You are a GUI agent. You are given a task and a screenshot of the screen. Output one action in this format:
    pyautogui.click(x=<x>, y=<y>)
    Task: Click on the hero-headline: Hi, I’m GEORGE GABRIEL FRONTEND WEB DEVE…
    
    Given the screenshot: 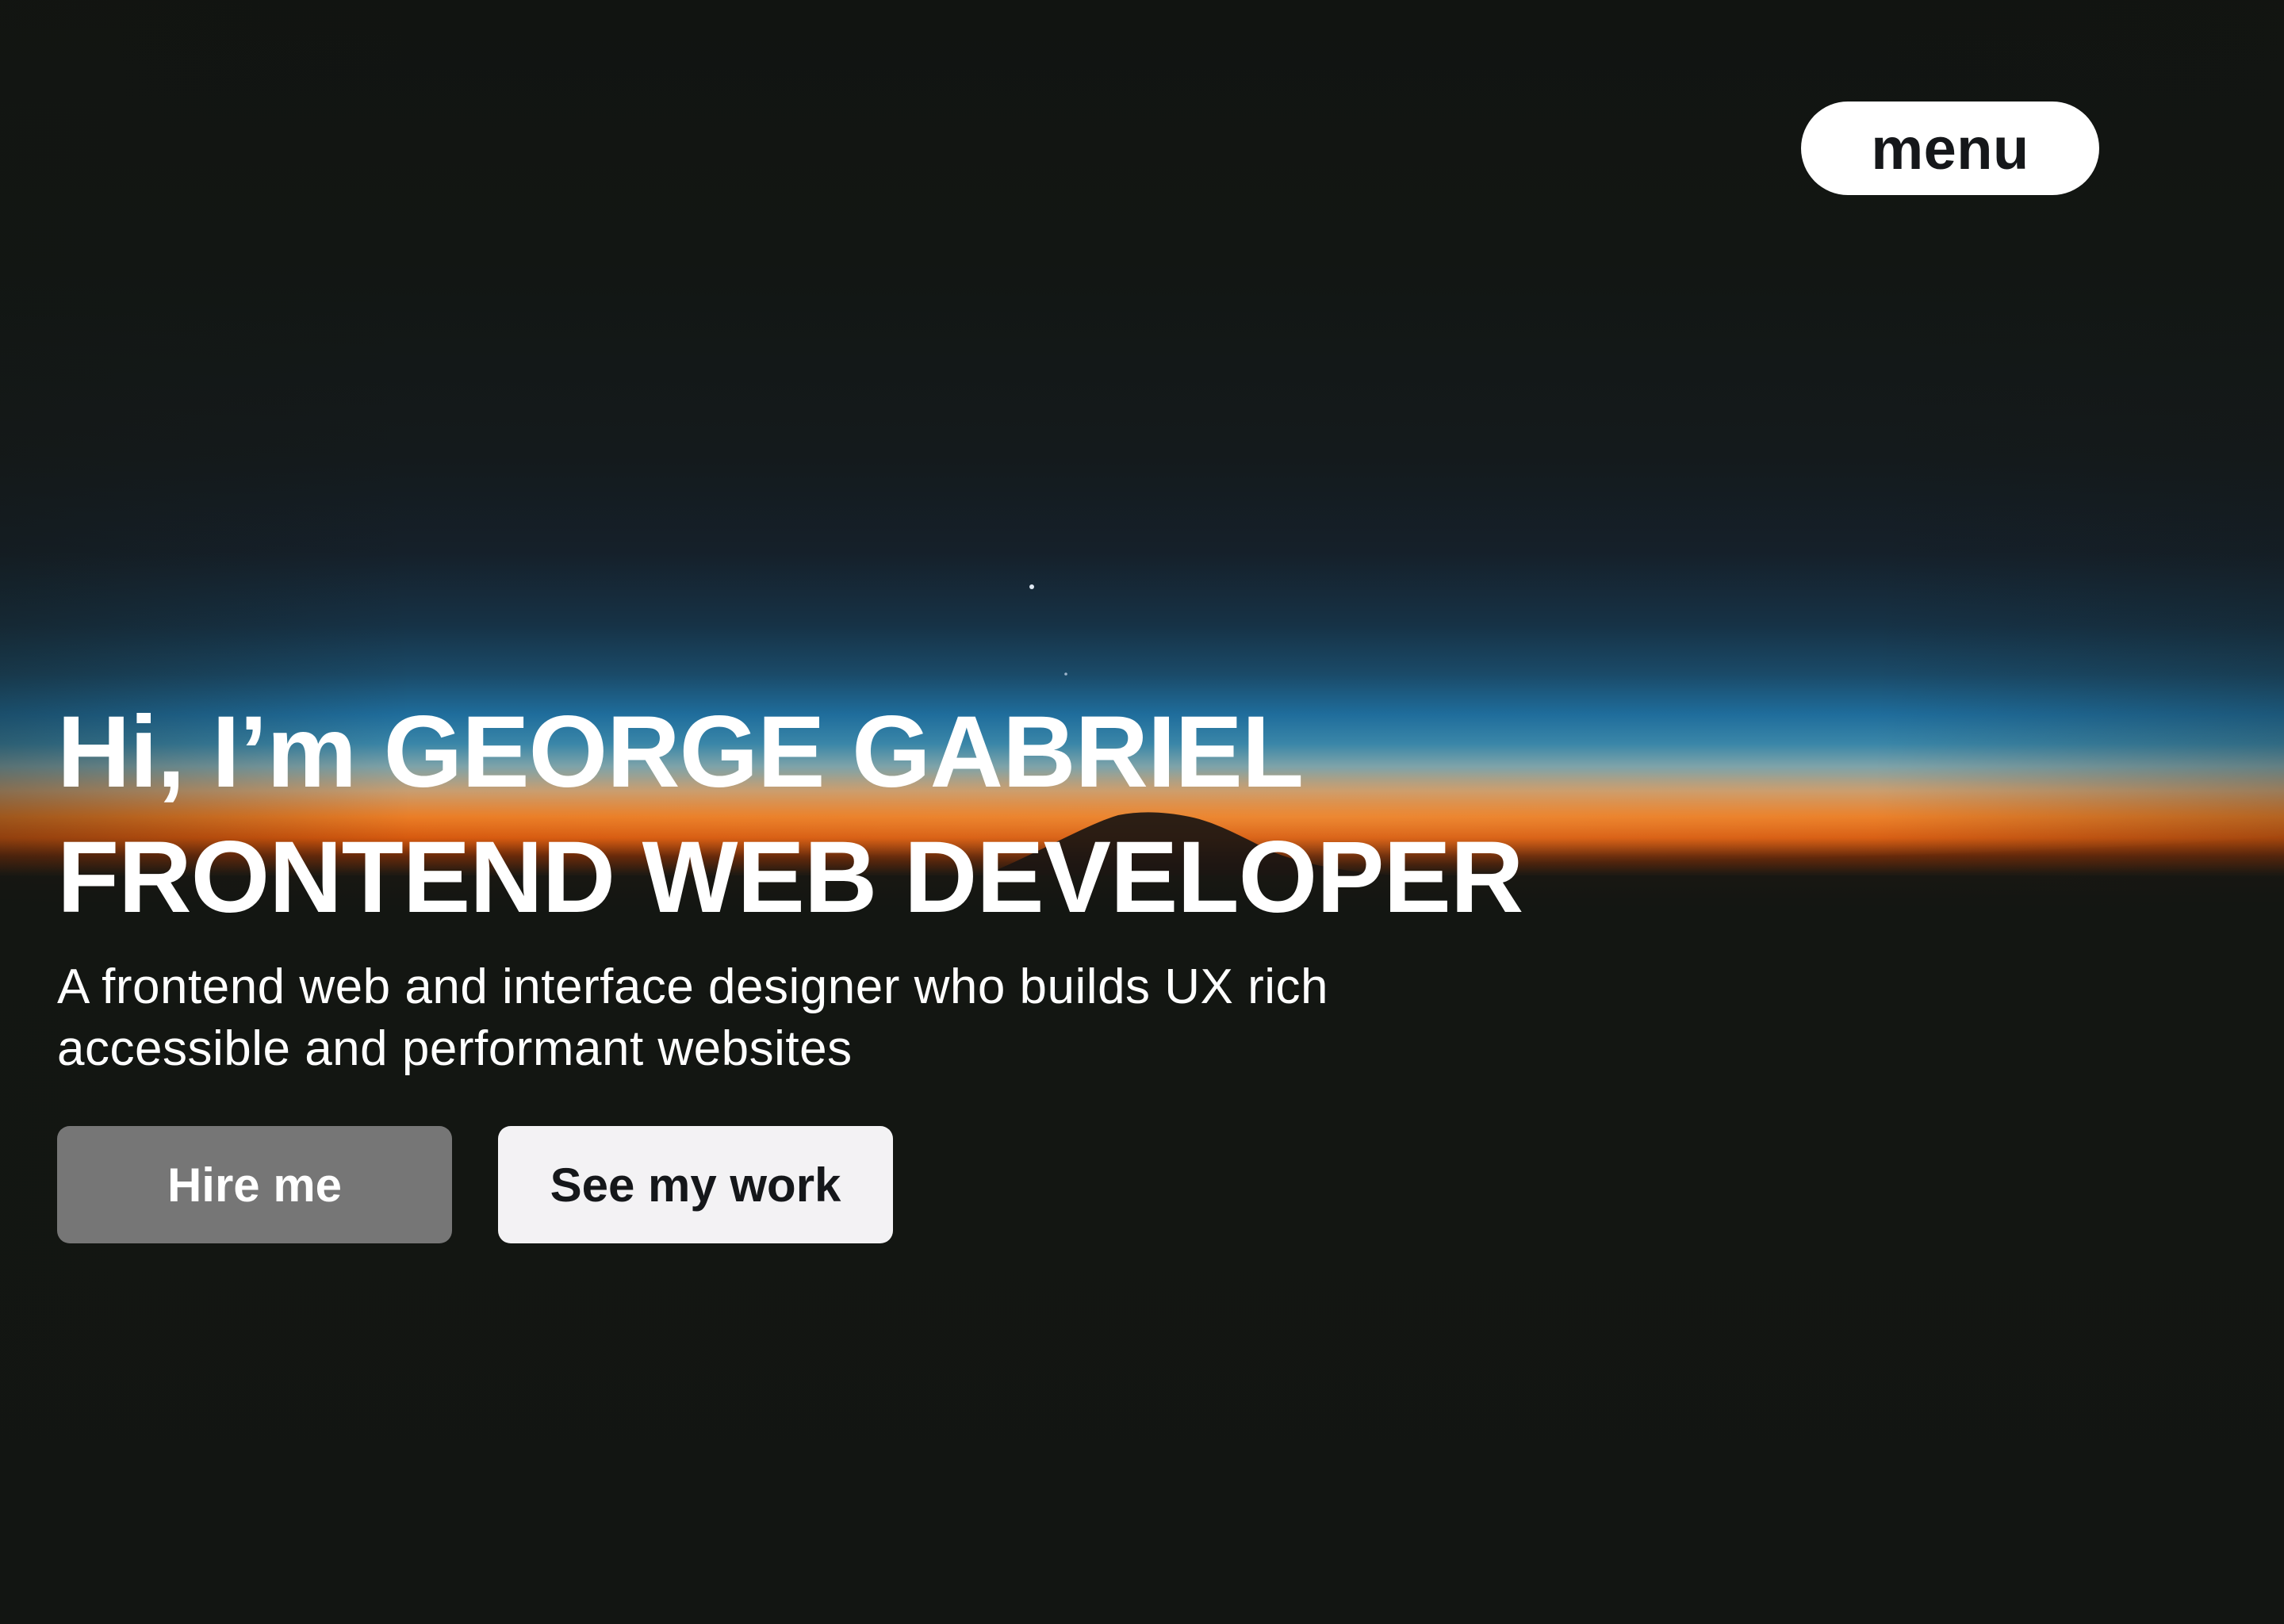 What is the action you would take?
    pyautogui.click(x=790, y=815)
    